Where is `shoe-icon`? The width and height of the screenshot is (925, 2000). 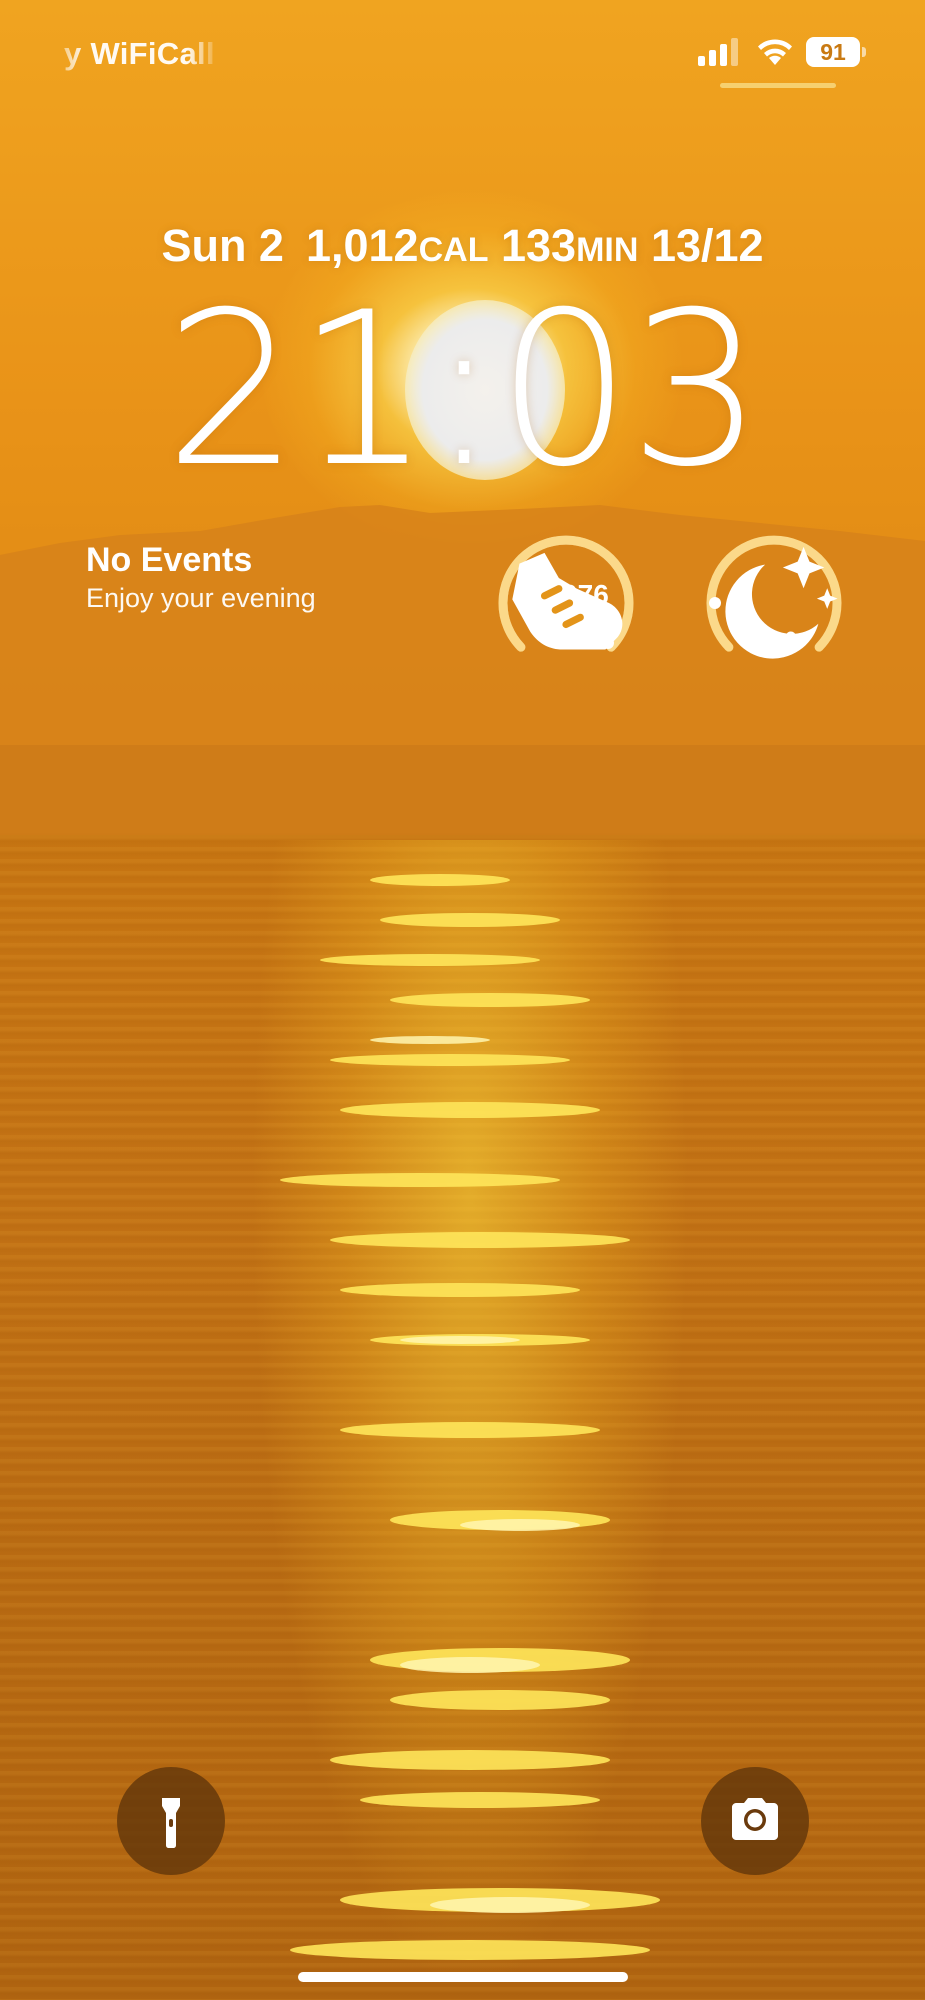
shoe-icon is located at coordinates (567, 601).